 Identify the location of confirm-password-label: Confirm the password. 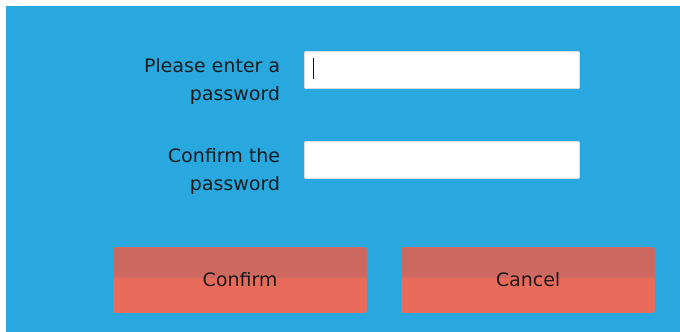
(223, 170).